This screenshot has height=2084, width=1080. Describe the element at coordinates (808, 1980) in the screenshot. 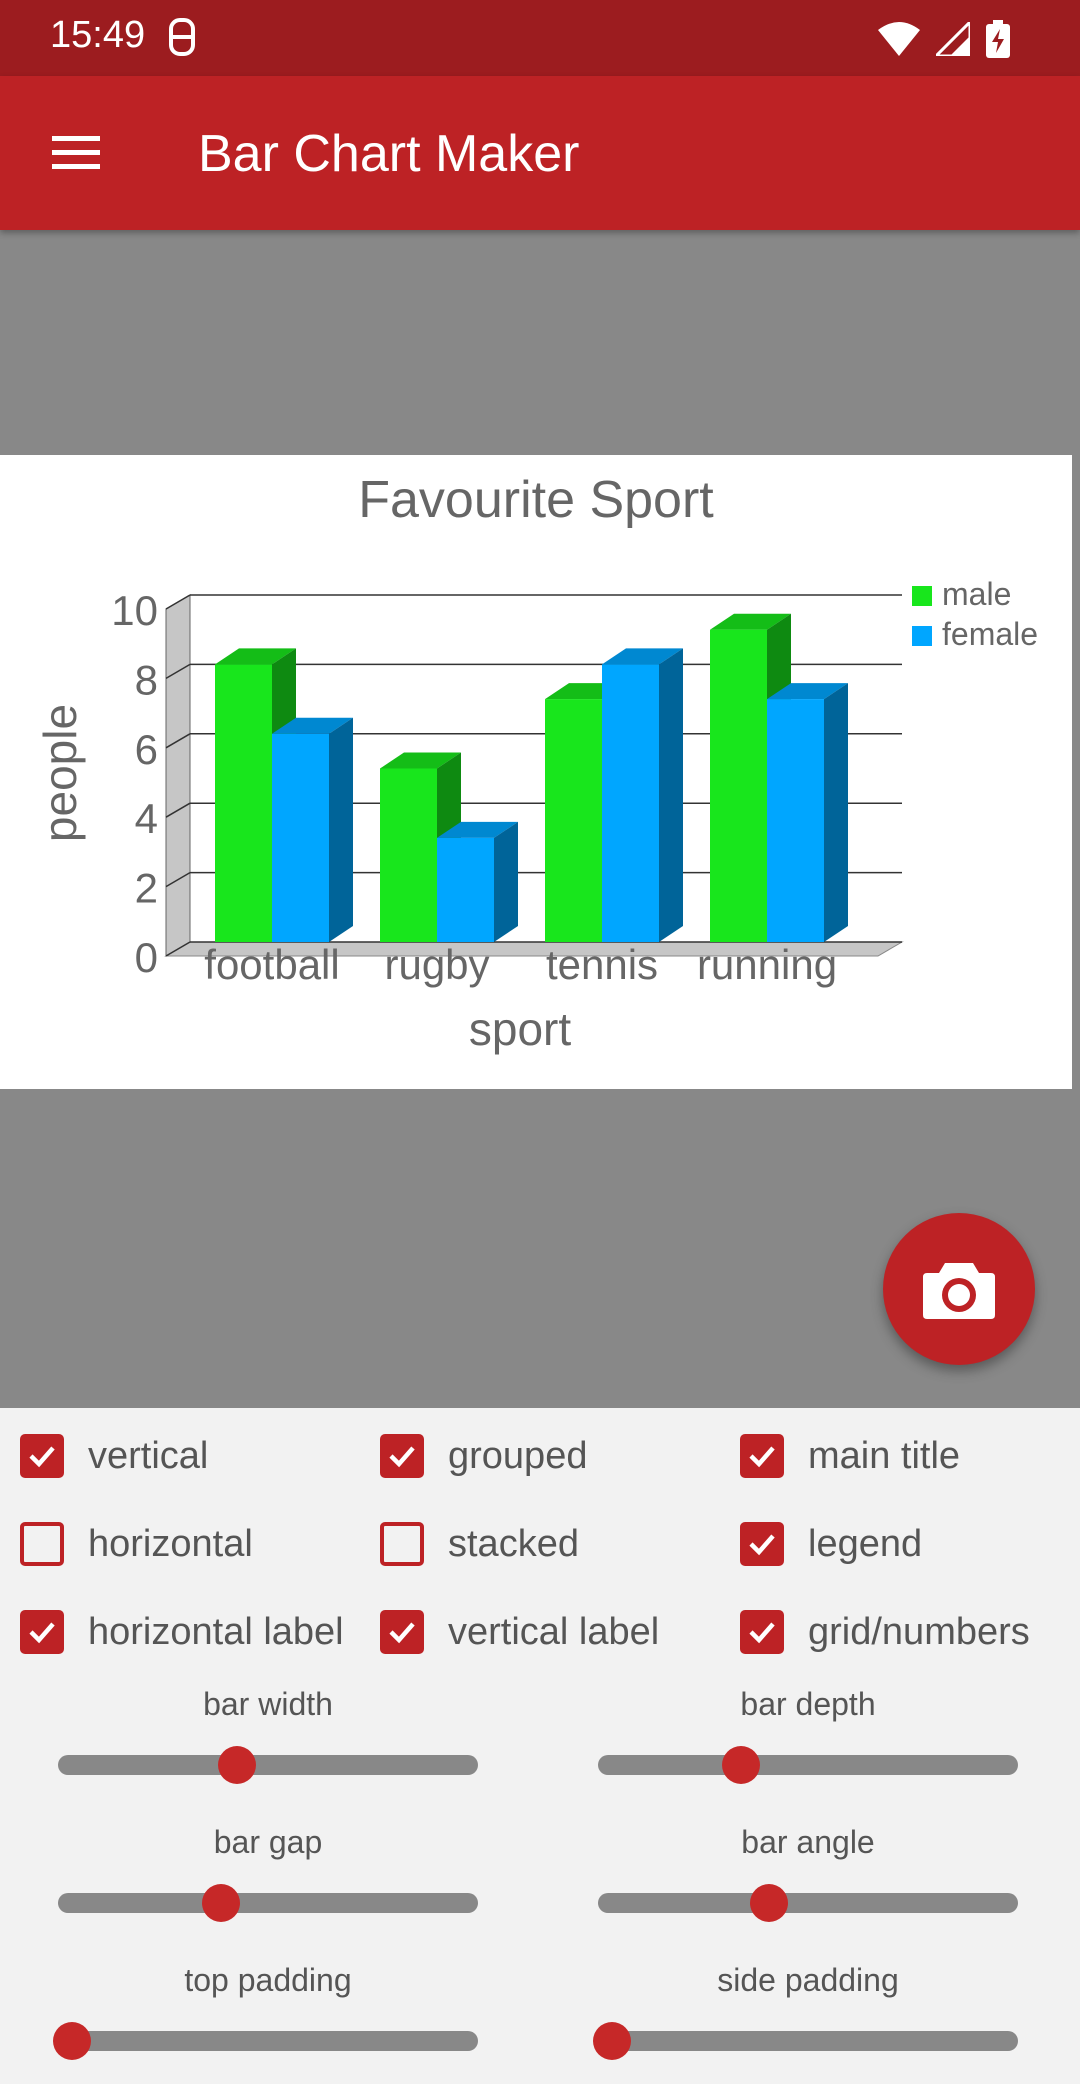

I see `slider-label: side padding` at that location.